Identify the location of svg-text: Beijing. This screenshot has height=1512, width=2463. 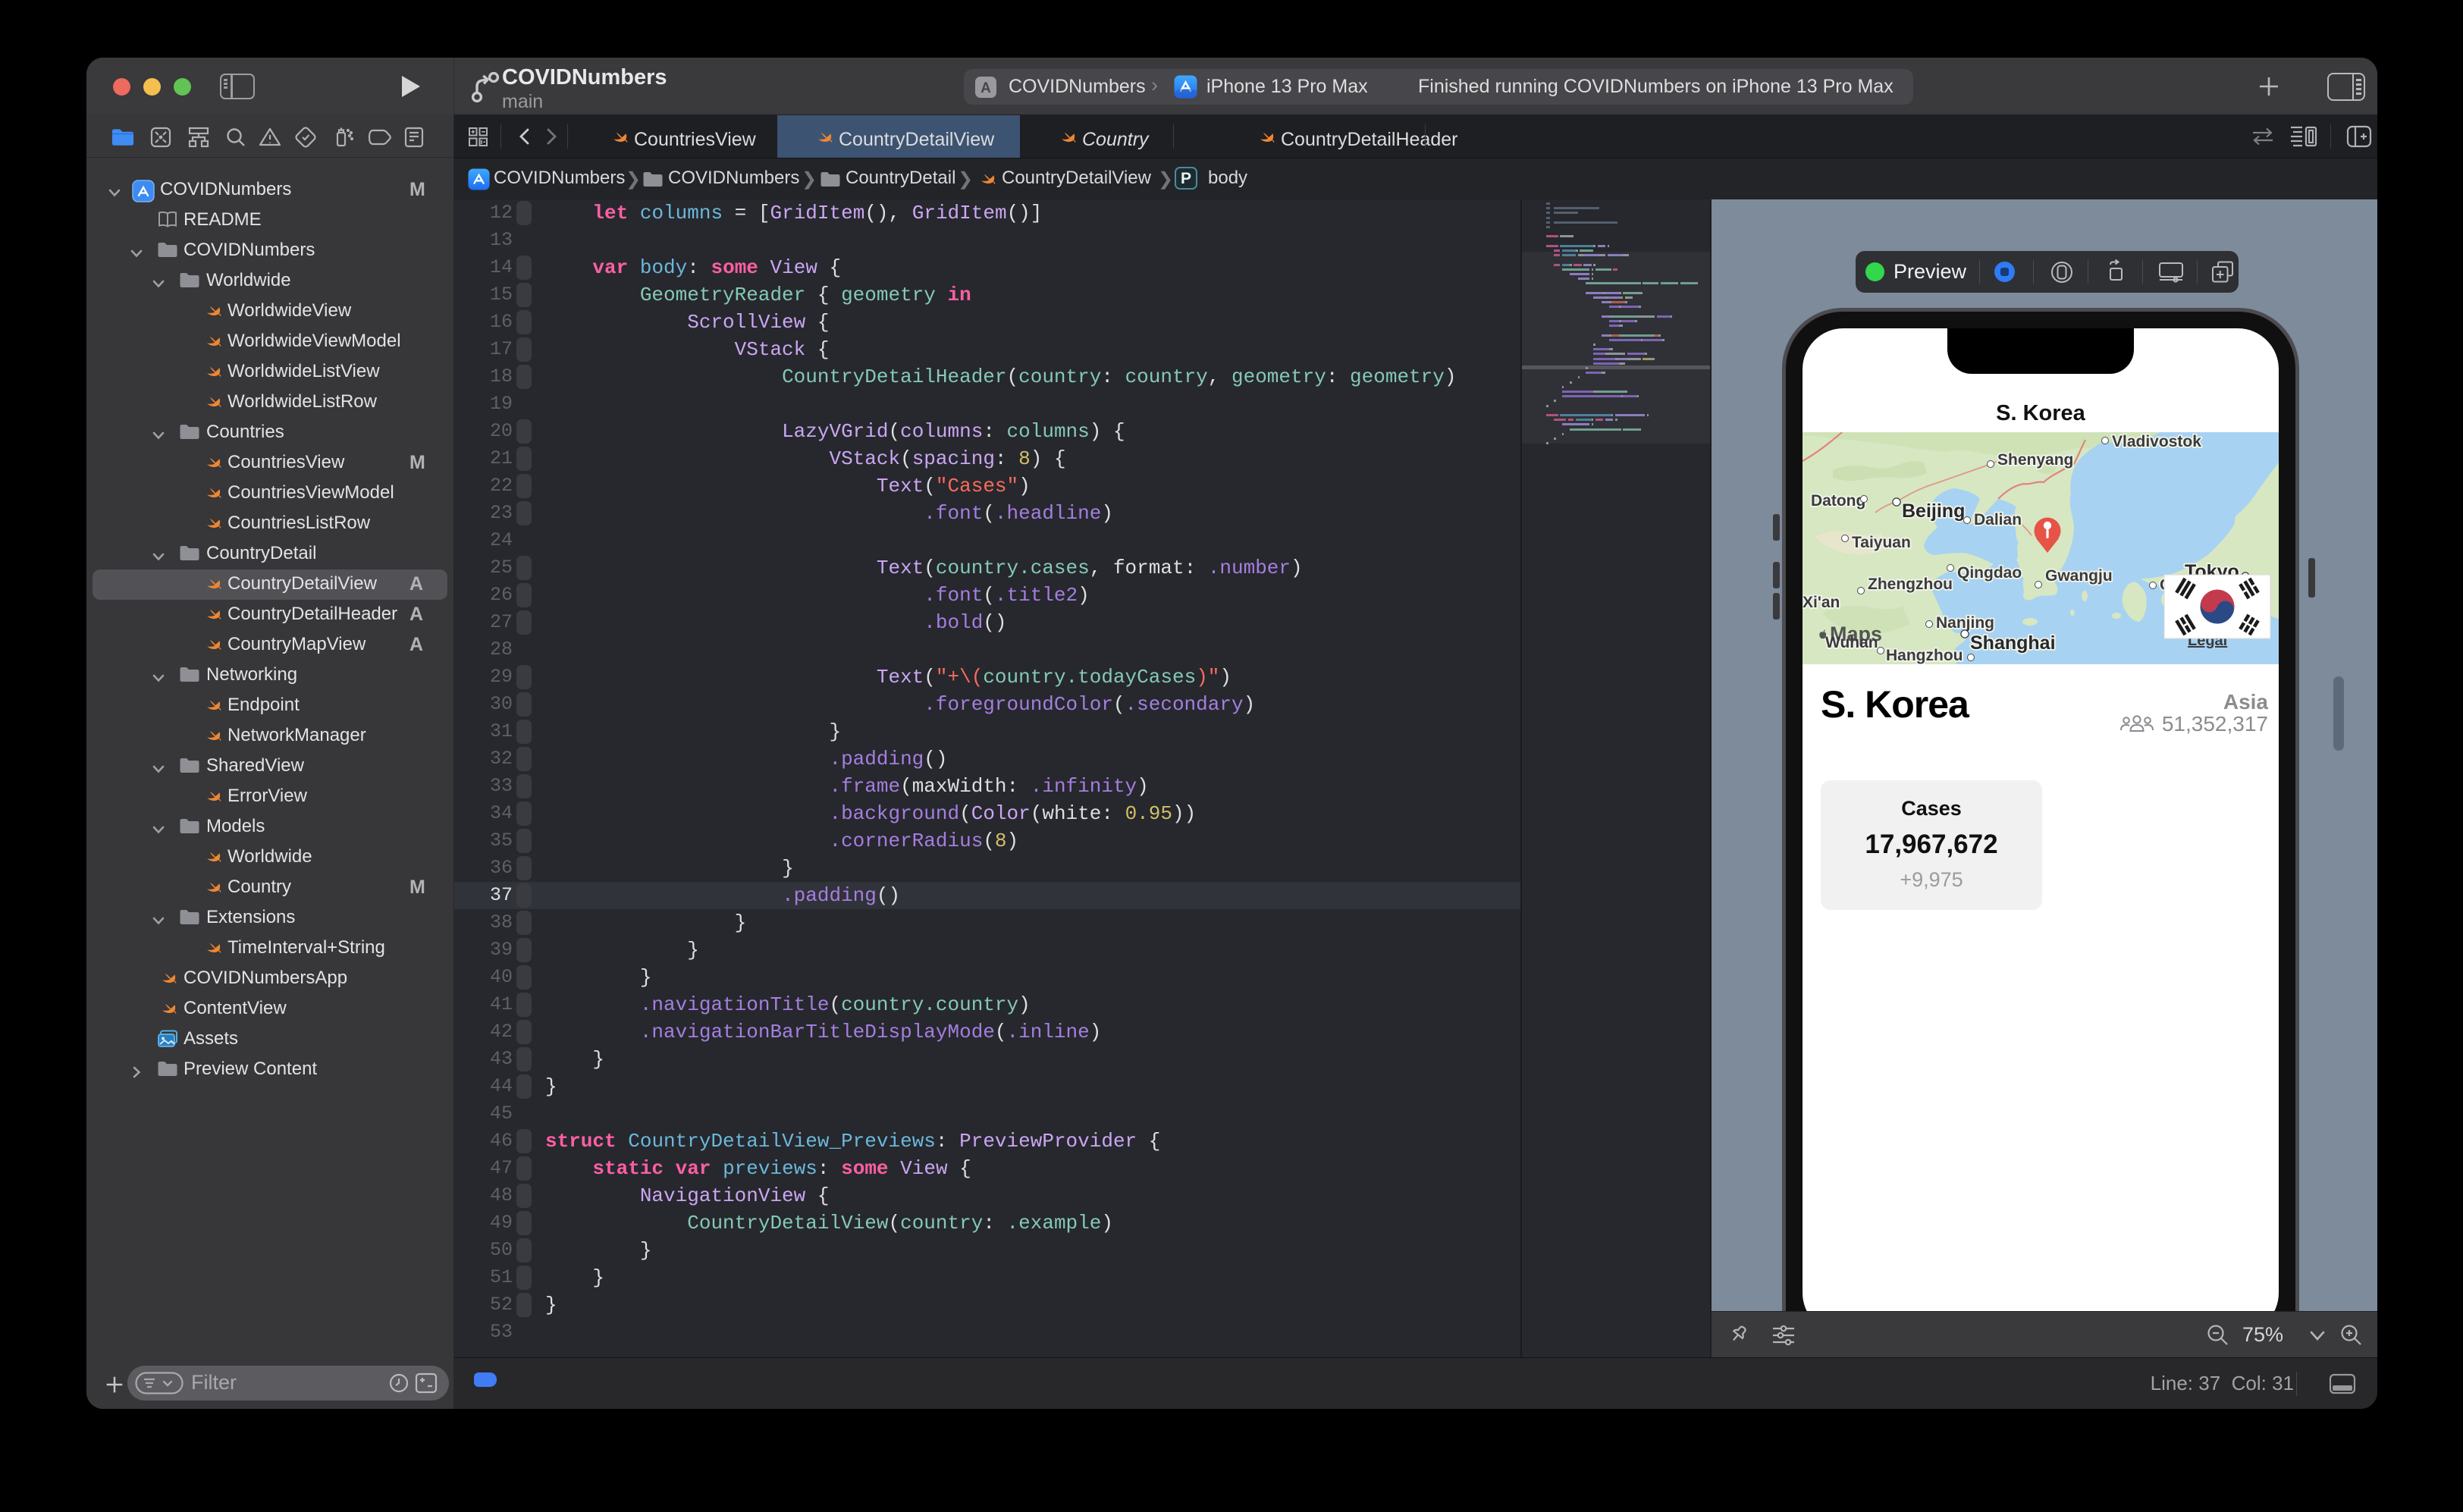
(1933, 511).